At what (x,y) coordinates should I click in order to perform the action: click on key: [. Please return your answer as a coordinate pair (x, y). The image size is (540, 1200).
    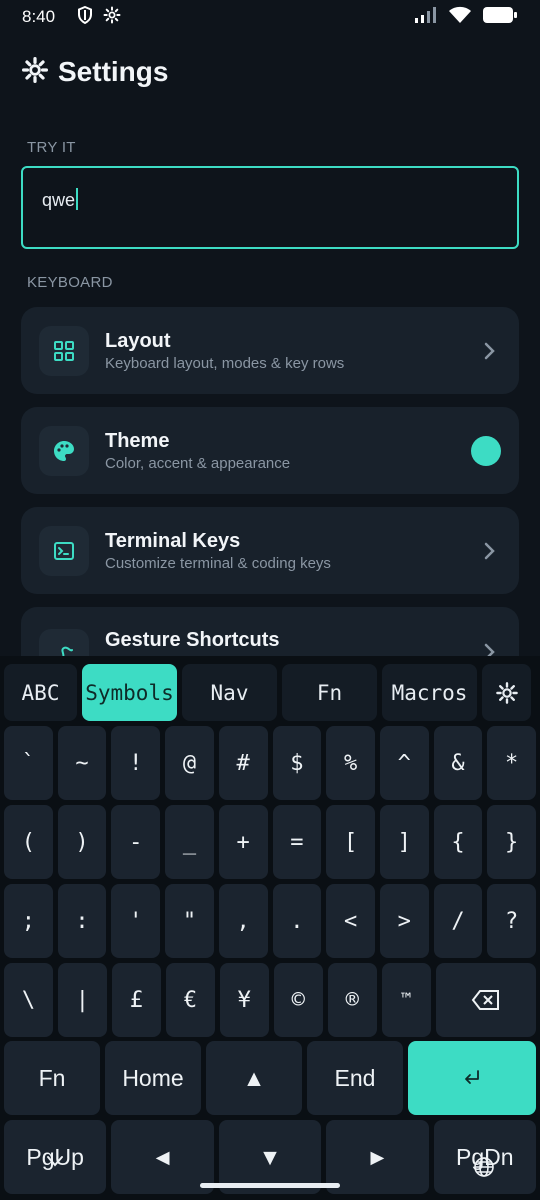
    Looking at the image, I should click on (350, 842).